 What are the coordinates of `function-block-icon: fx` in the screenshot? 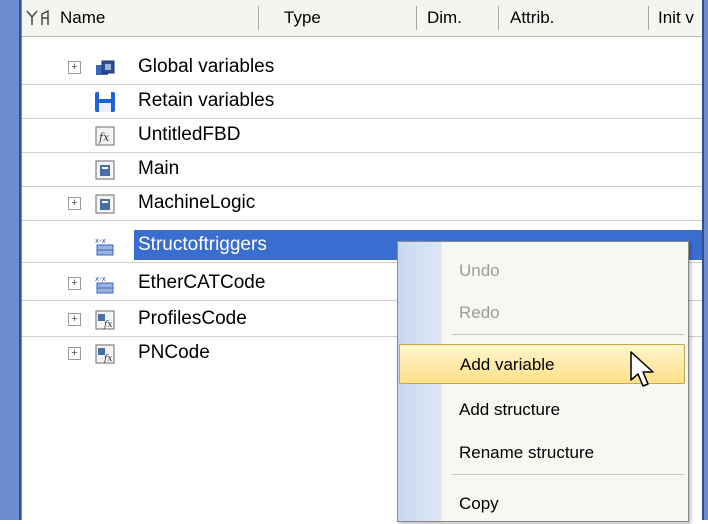 It's located at (105, 136).